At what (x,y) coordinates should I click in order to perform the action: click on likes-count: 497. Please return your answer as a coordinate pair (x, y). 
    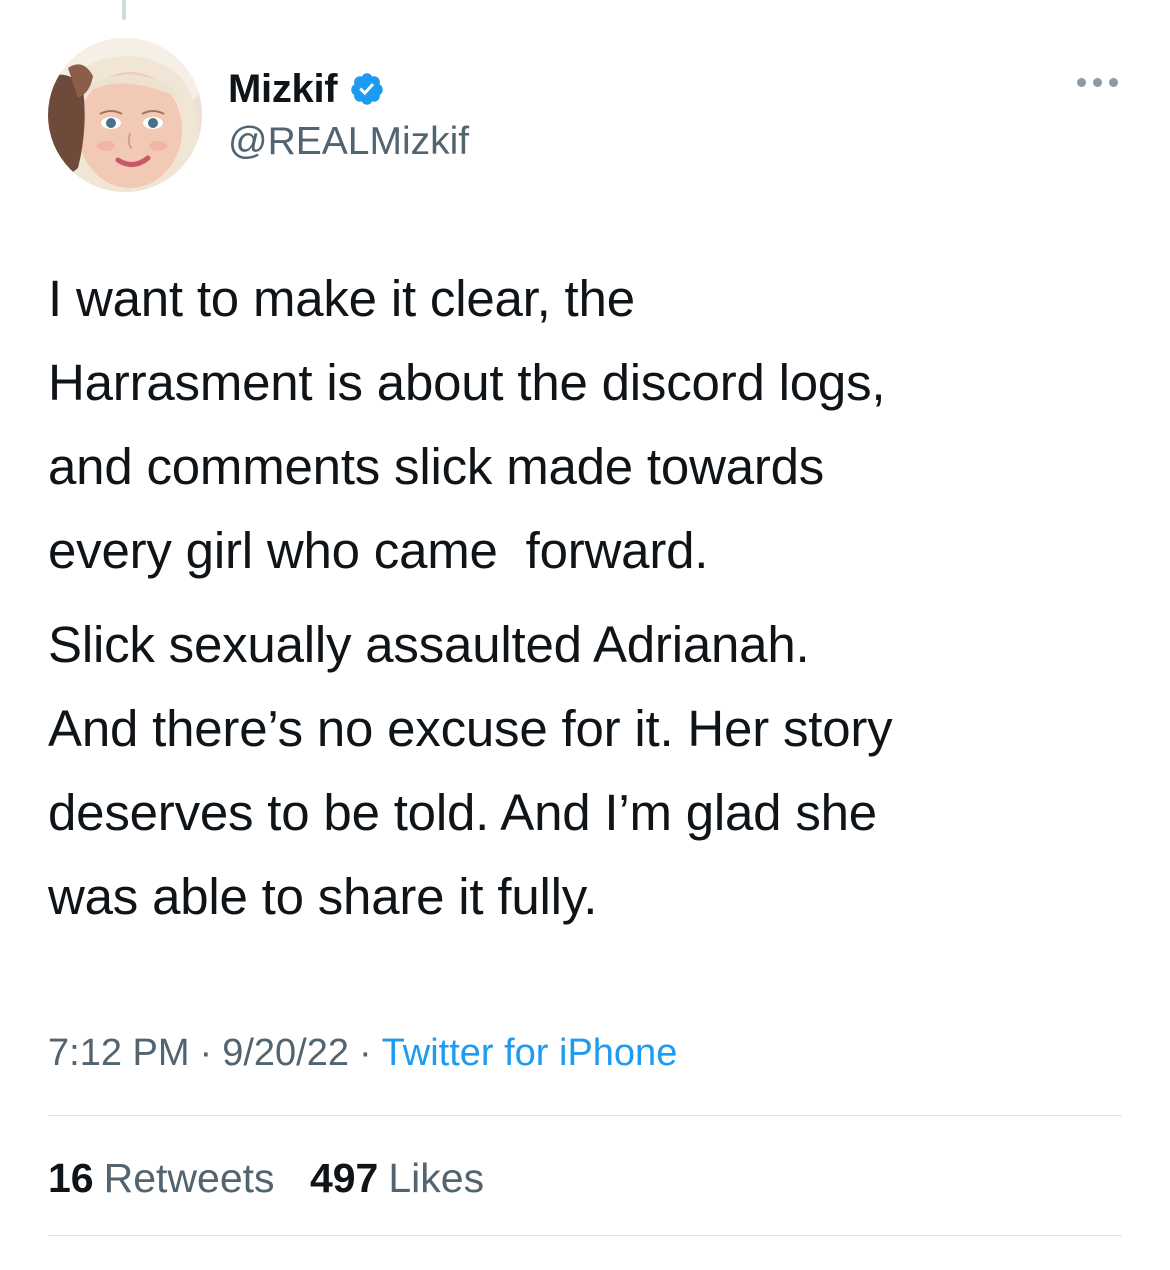
    Looking at the image, I should click on (344, 1178).